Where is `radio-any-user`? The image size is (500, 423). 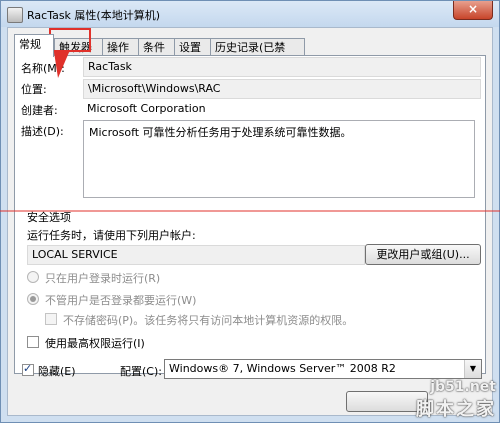 radio-any-user is located at coordinates (33, 299).